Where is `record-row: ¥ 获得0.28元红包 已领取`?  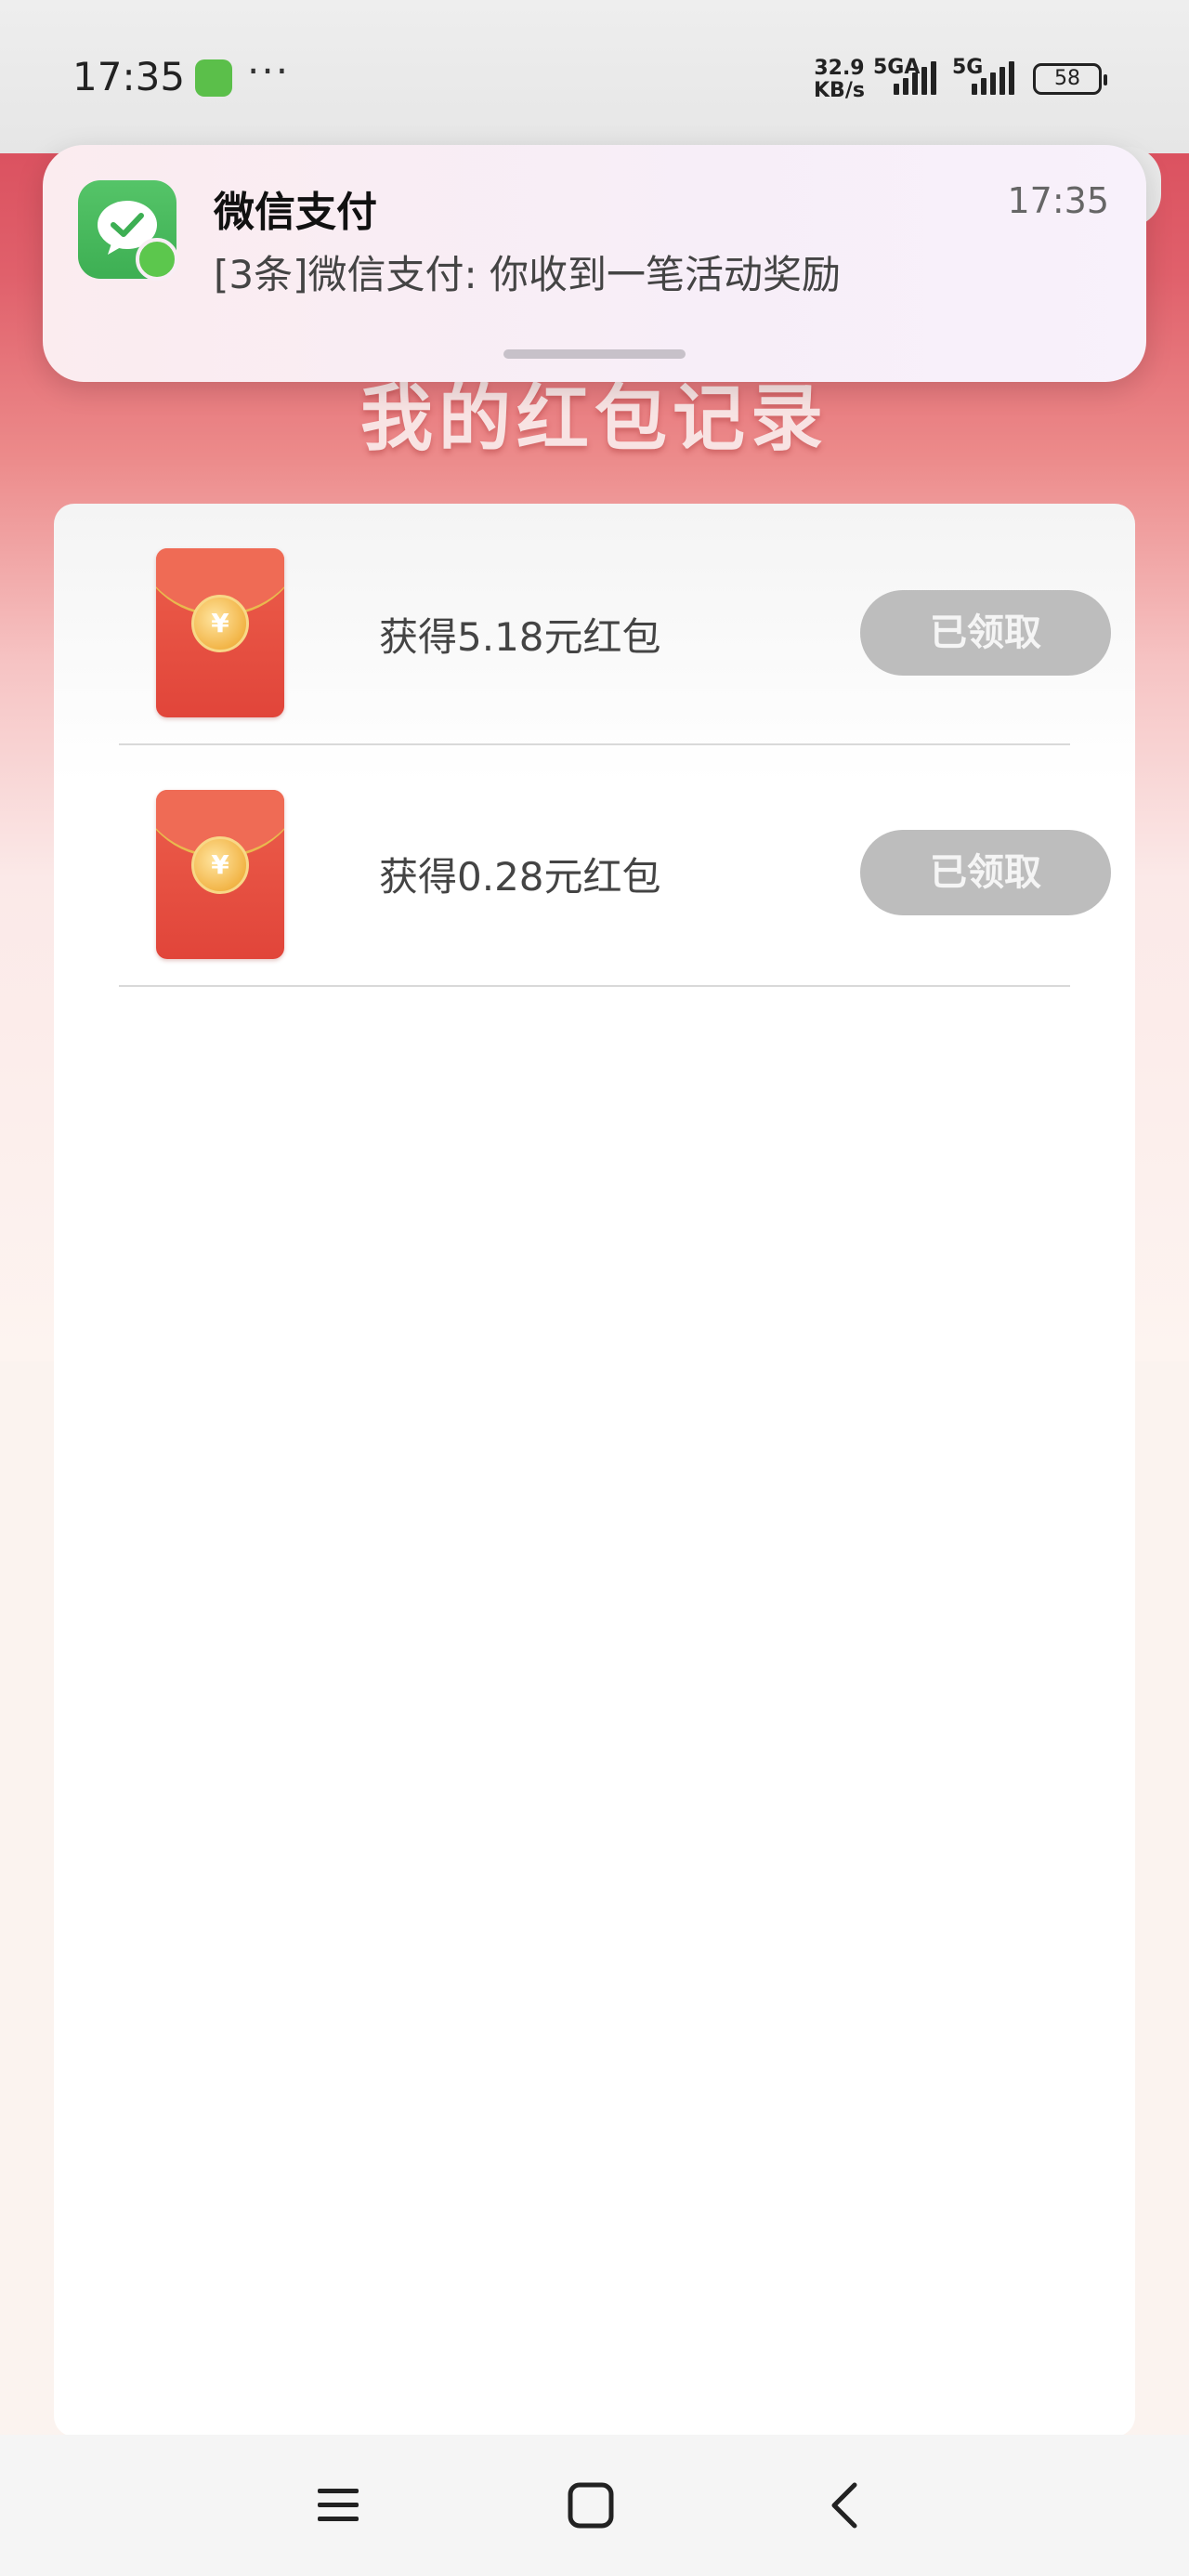
record-row: ¥ 获得0.28元红包 已领取 is located at coordinates (615, 866).